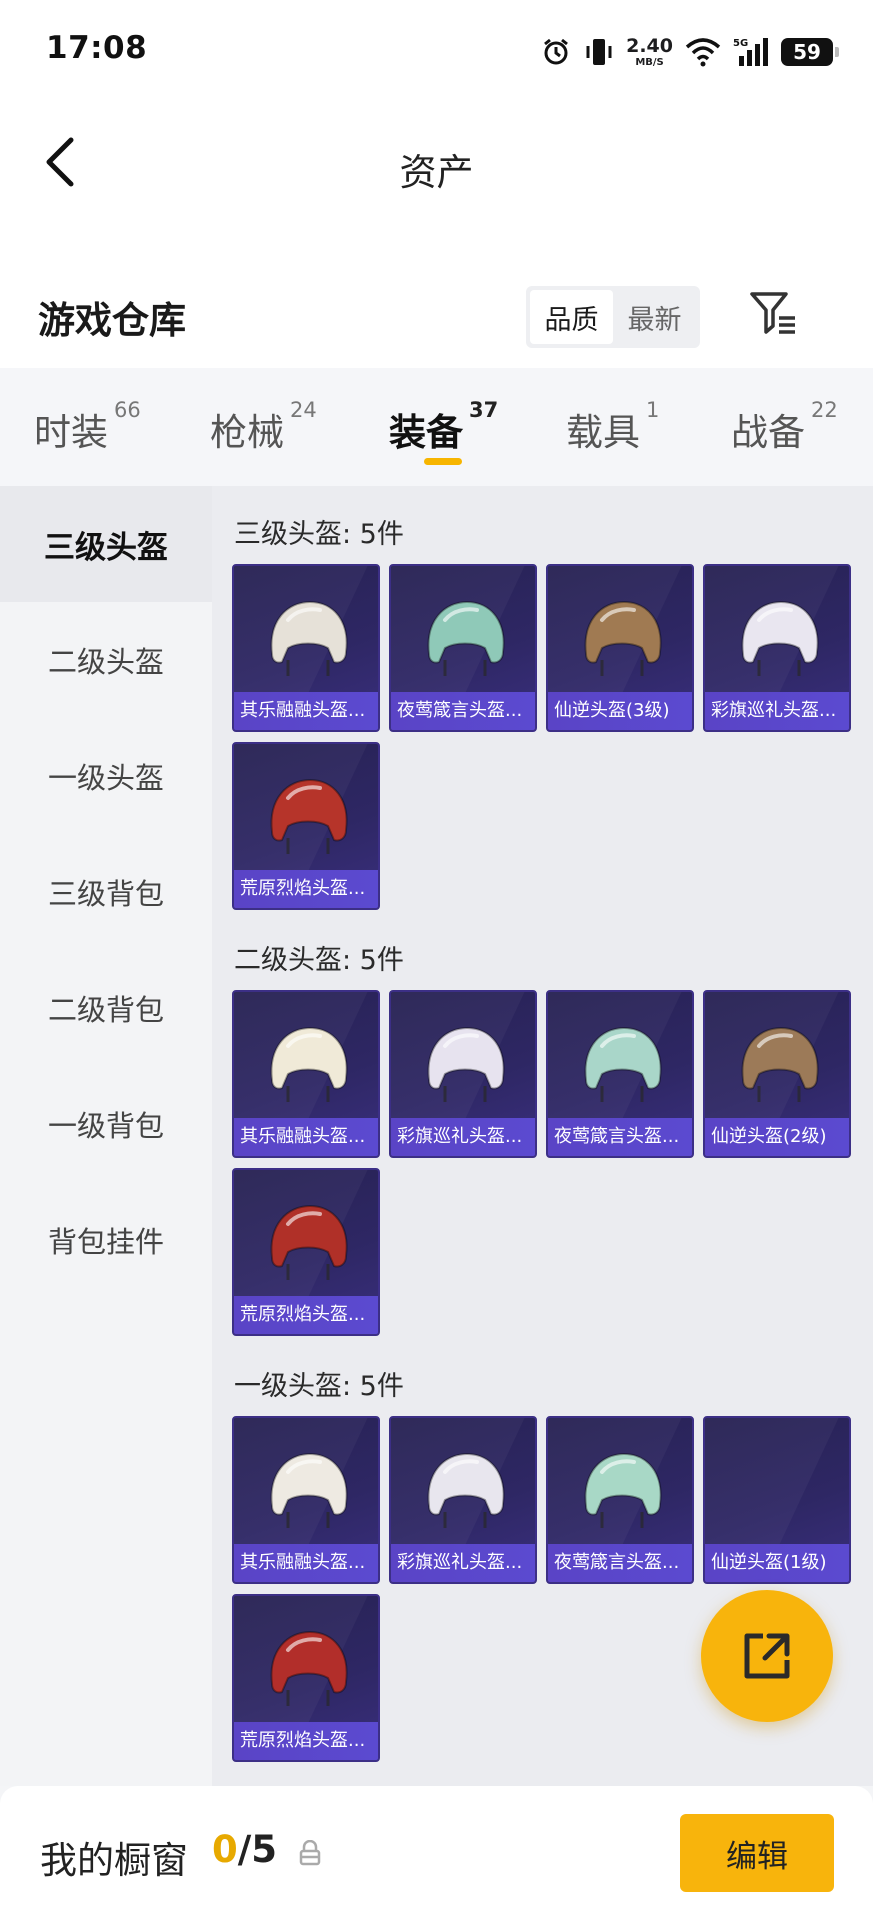 The height and width of the screenshot is (1920, 873). I want to click on tab-firearms: 枪械 24, so click(263, 430).